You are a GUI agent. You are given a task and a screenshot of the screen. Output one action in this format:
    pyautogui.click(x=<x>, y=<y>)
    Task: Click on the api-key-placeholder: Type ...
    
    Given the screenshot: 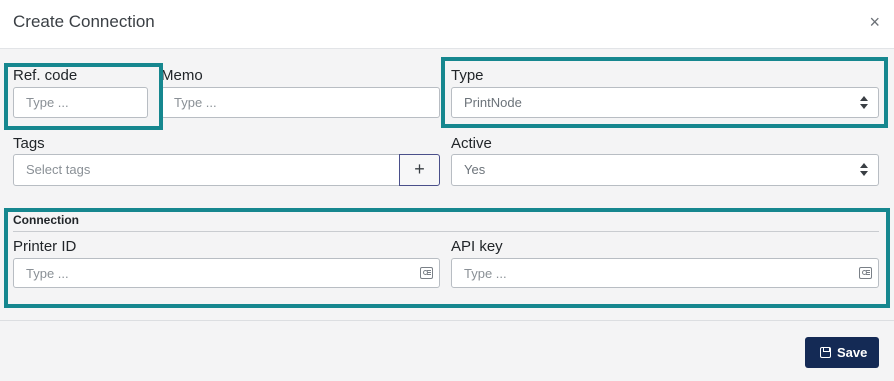 What is the action you would take?
    pyautogui.click(x=485, y=273)
    